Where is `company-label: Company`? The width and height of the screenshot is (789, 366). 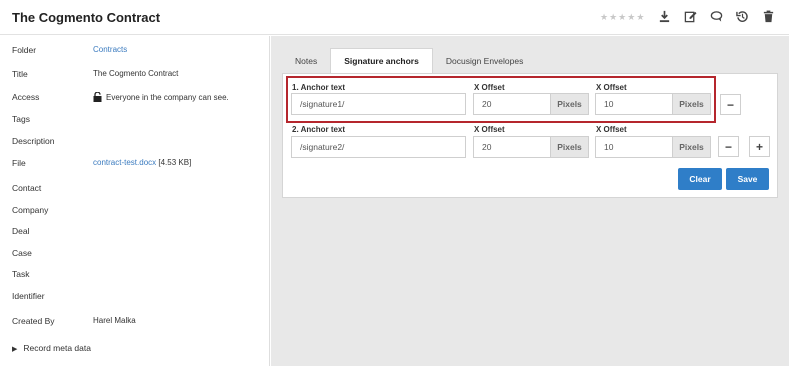
company-label: Company is located at coordinates (30, 210).